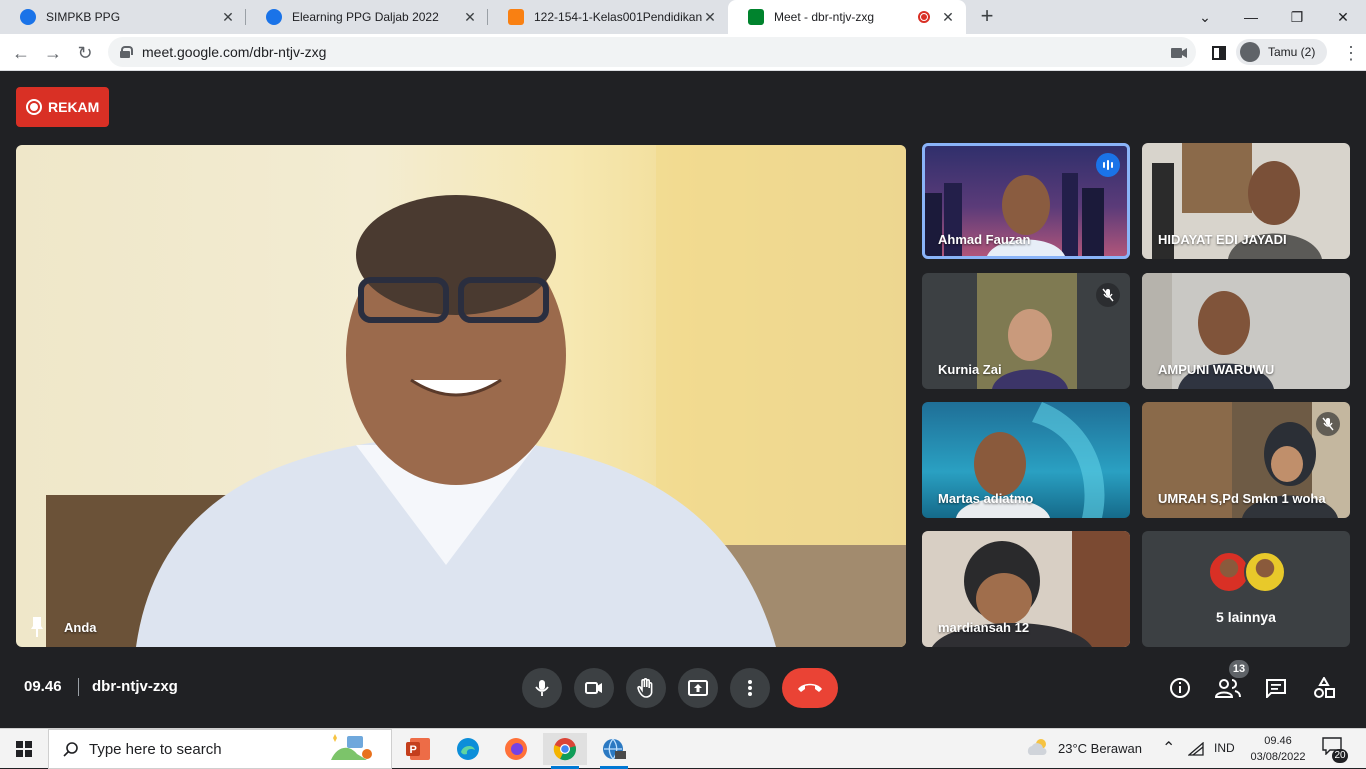 Image resolution: width=1366 pixels, height=769 pixels. I want to click on activities-button, so click(1324, 688).